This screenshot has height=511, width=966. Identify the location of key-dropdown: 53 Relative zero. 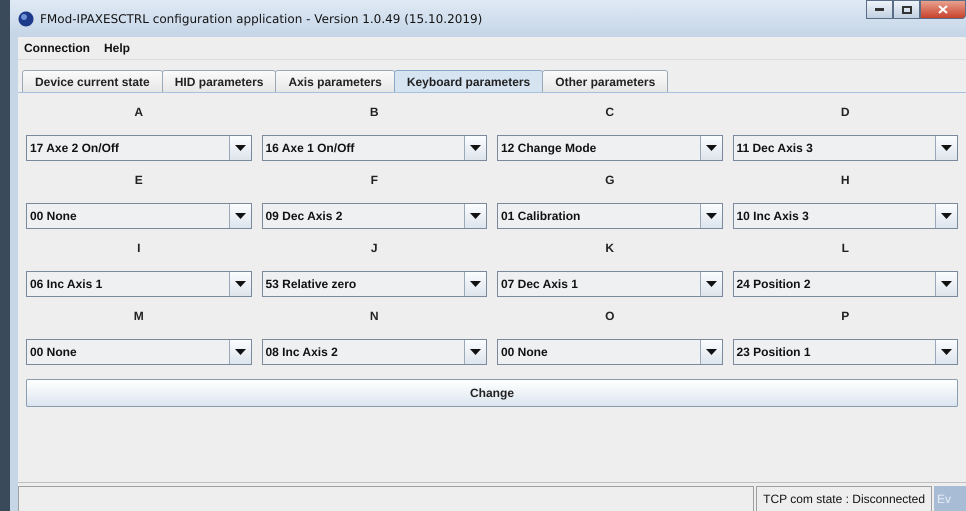
(374, 284).